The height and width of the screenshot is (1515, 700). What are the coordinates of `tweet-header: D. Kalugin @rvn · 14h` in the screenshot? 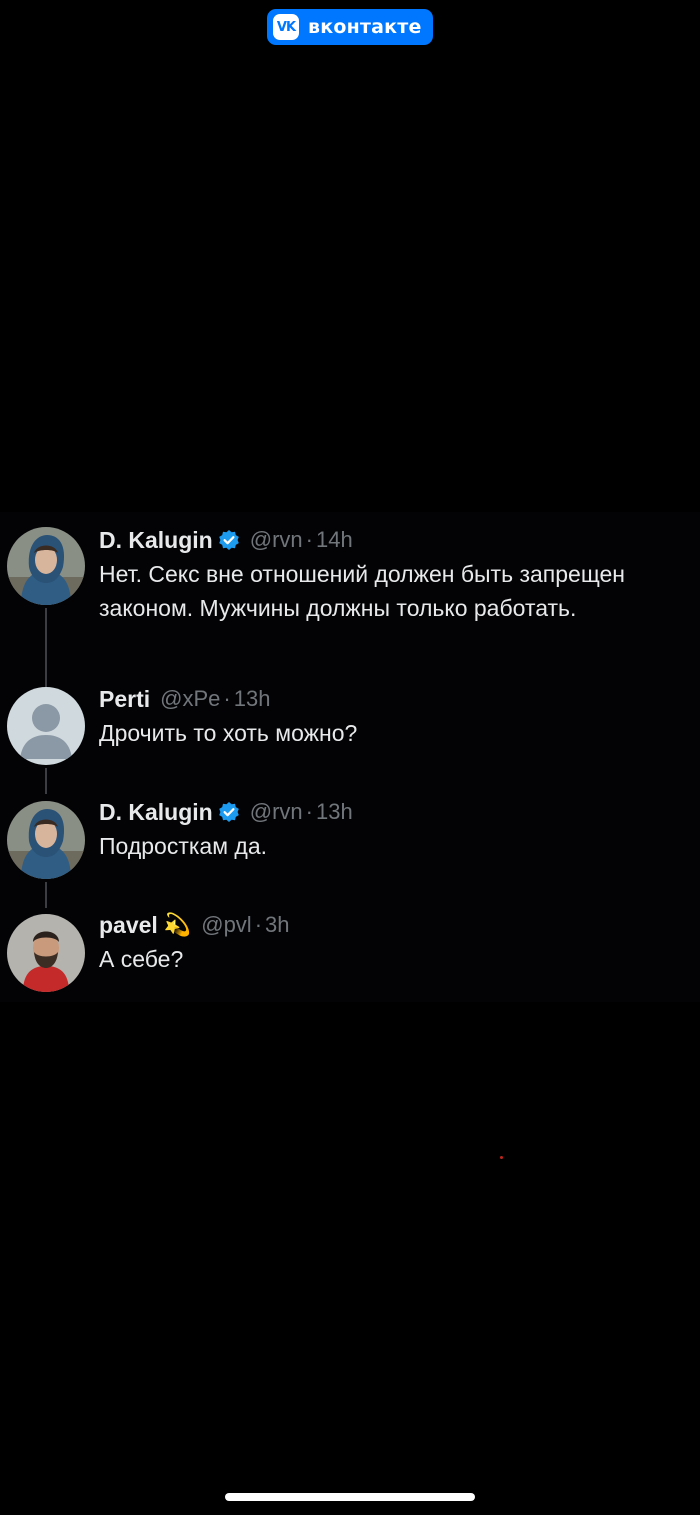 It's located at (389, 540).